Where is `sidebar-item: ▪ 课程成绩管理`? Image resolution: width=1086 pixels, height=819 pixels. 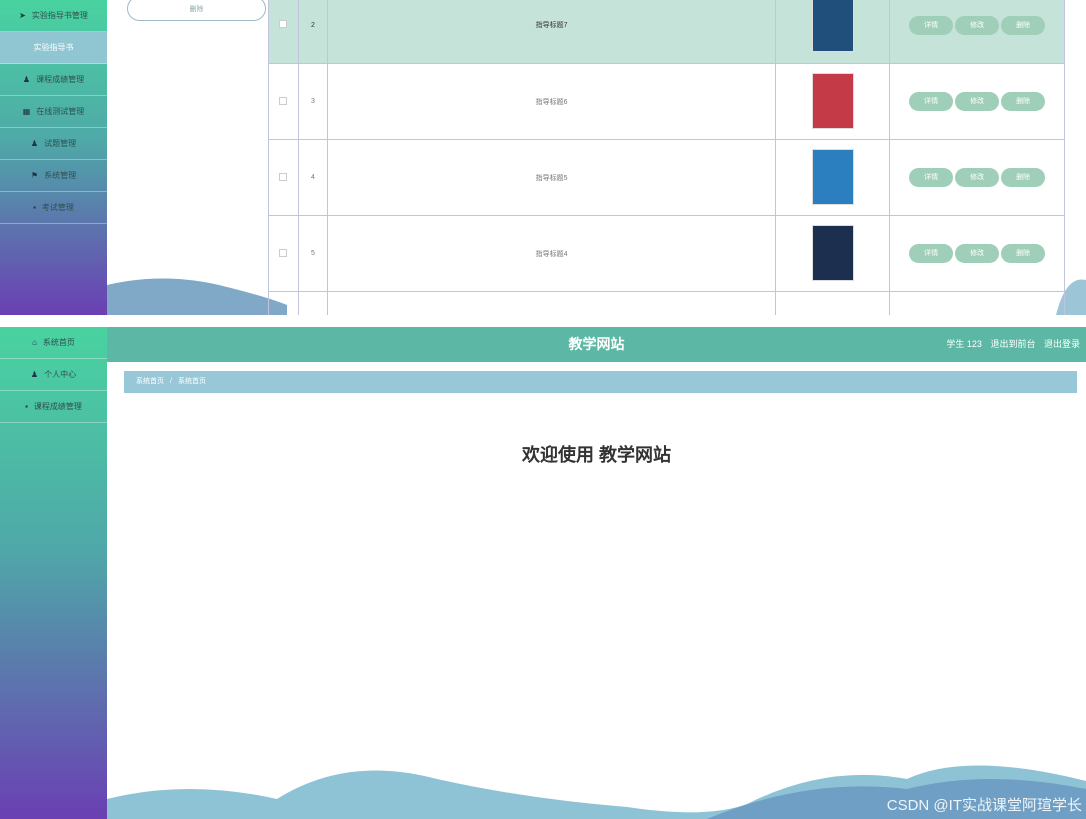 sidebar-item: ▪ 课程成绩管理 is located at coordinates (53, 407).